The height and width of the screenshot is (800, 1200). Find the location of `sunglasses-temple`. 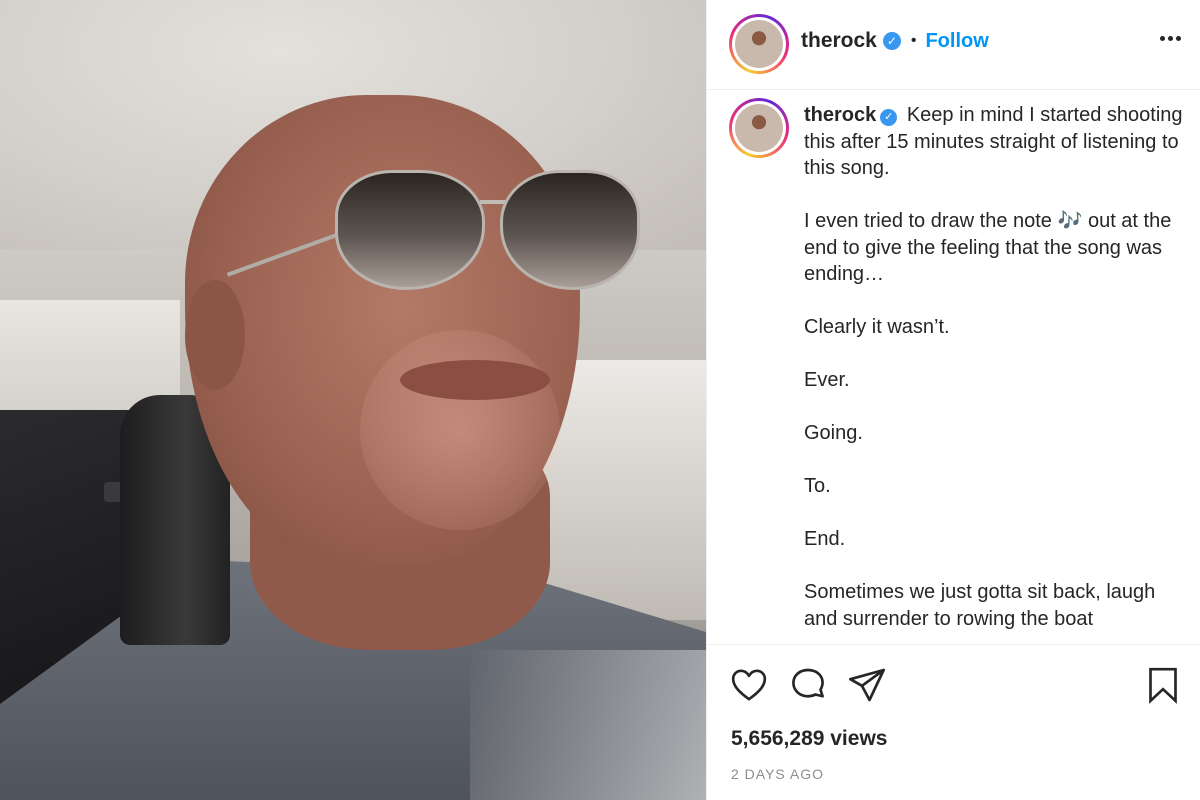

sunglasses-temple is located at coordinates (286, 253).